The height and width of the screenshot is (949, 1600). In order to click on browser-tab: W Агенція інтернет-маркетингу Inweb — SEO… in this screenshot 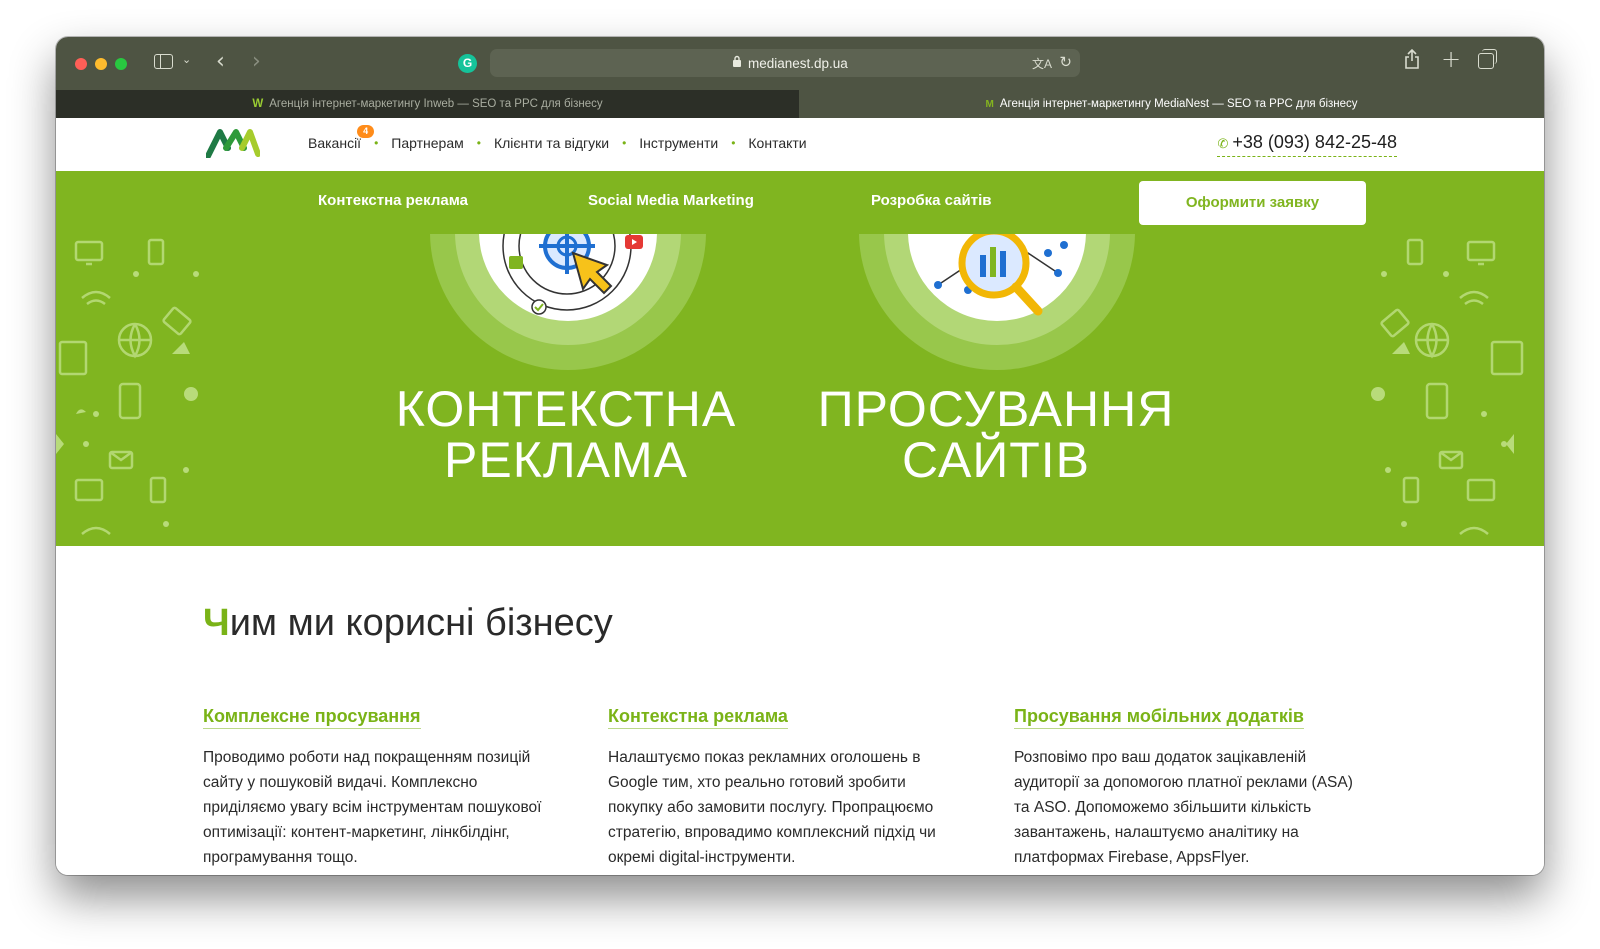, I will do `click(427, 104)`.